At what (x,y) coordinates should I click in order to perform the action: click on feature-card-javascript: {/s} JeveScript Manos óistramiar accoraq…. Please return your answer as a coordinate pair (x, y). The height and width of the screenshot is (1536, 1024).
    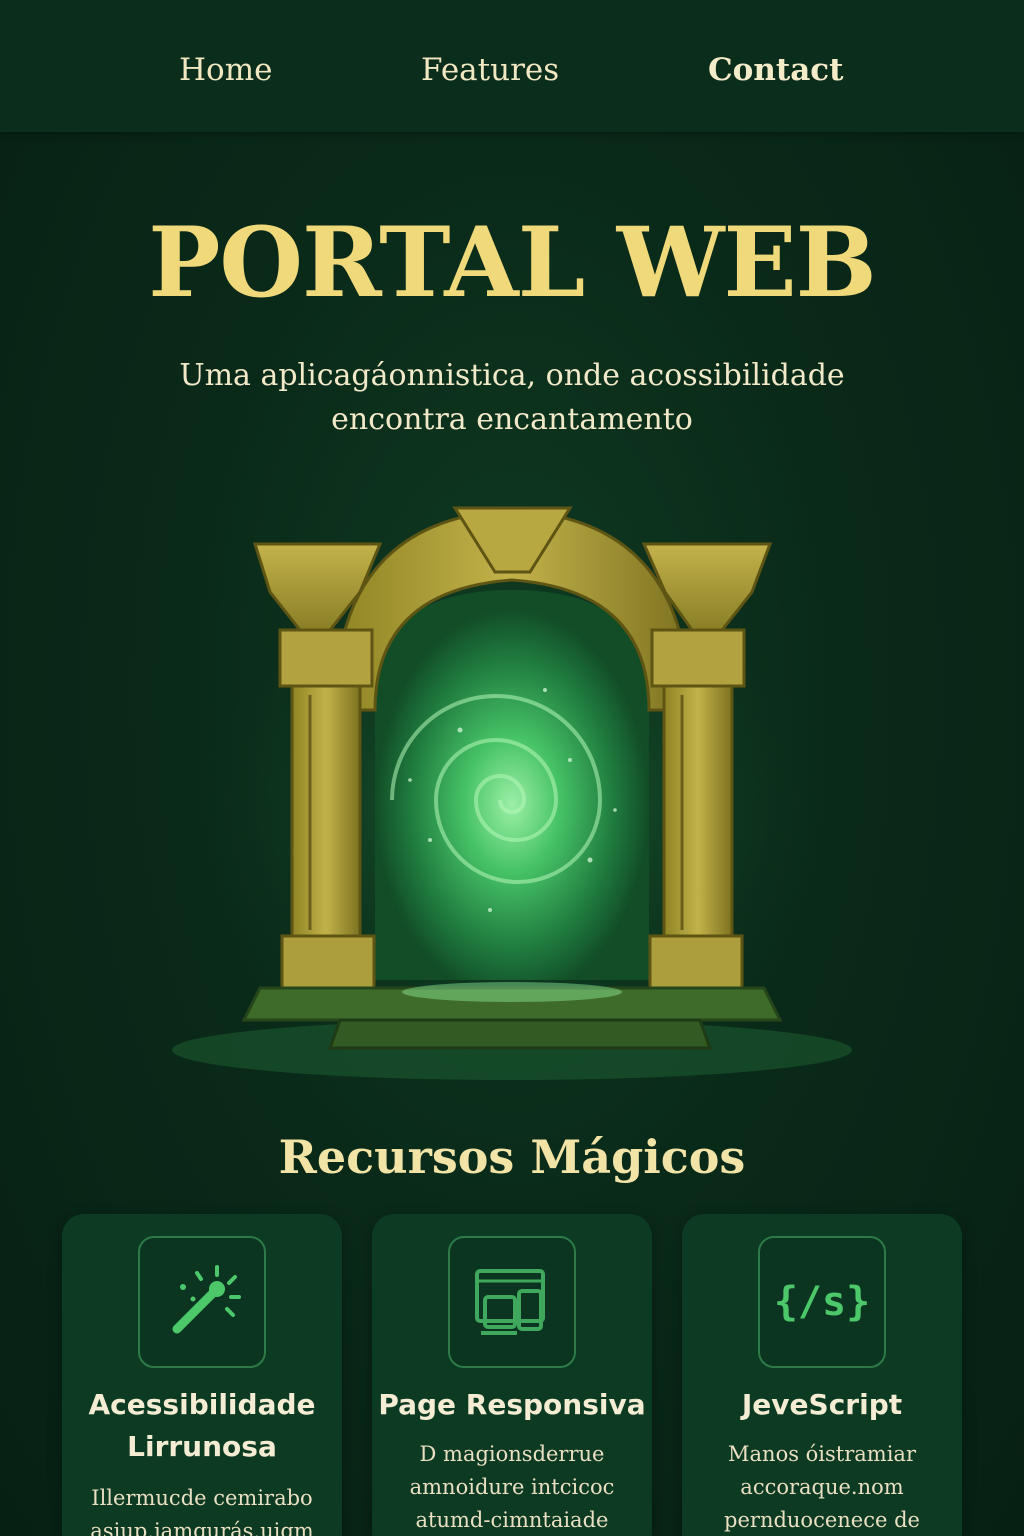
    Looking at the image, I should click on (822, 1375).